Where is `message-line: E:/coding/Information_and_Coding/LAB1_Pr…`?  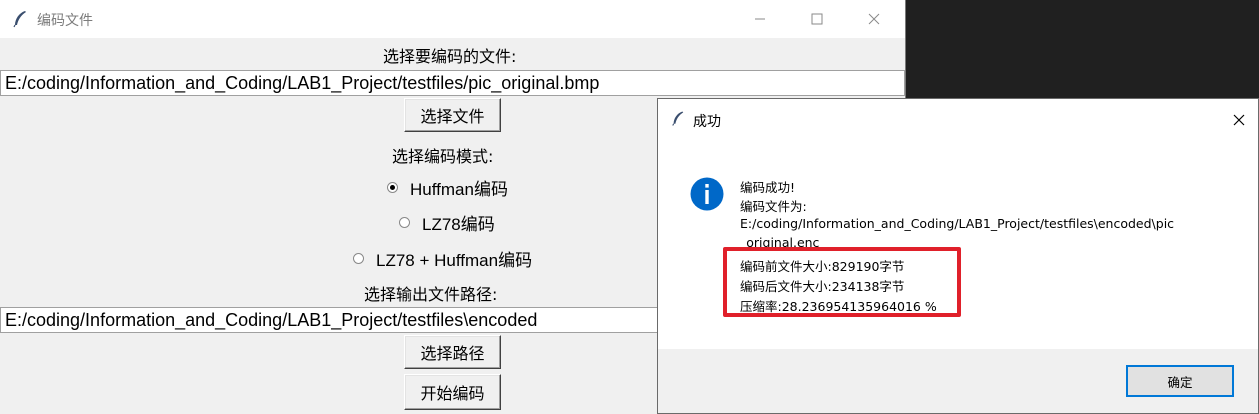 message-line: E:/coding/Information_and_Coding/LAB1_Pr… is located at coordinates (957, 223).